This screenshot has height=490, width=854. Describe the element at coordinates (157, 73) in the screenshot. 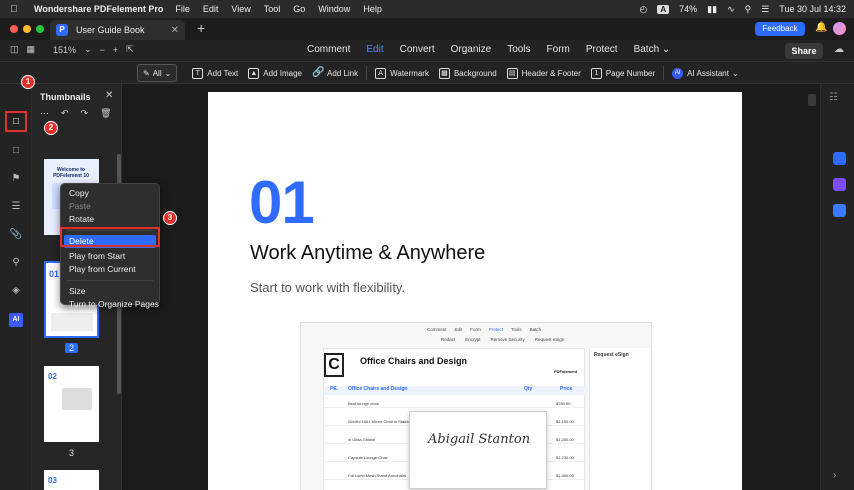

I see `select-all-dropdown: ✎ All ⌄` at that location.